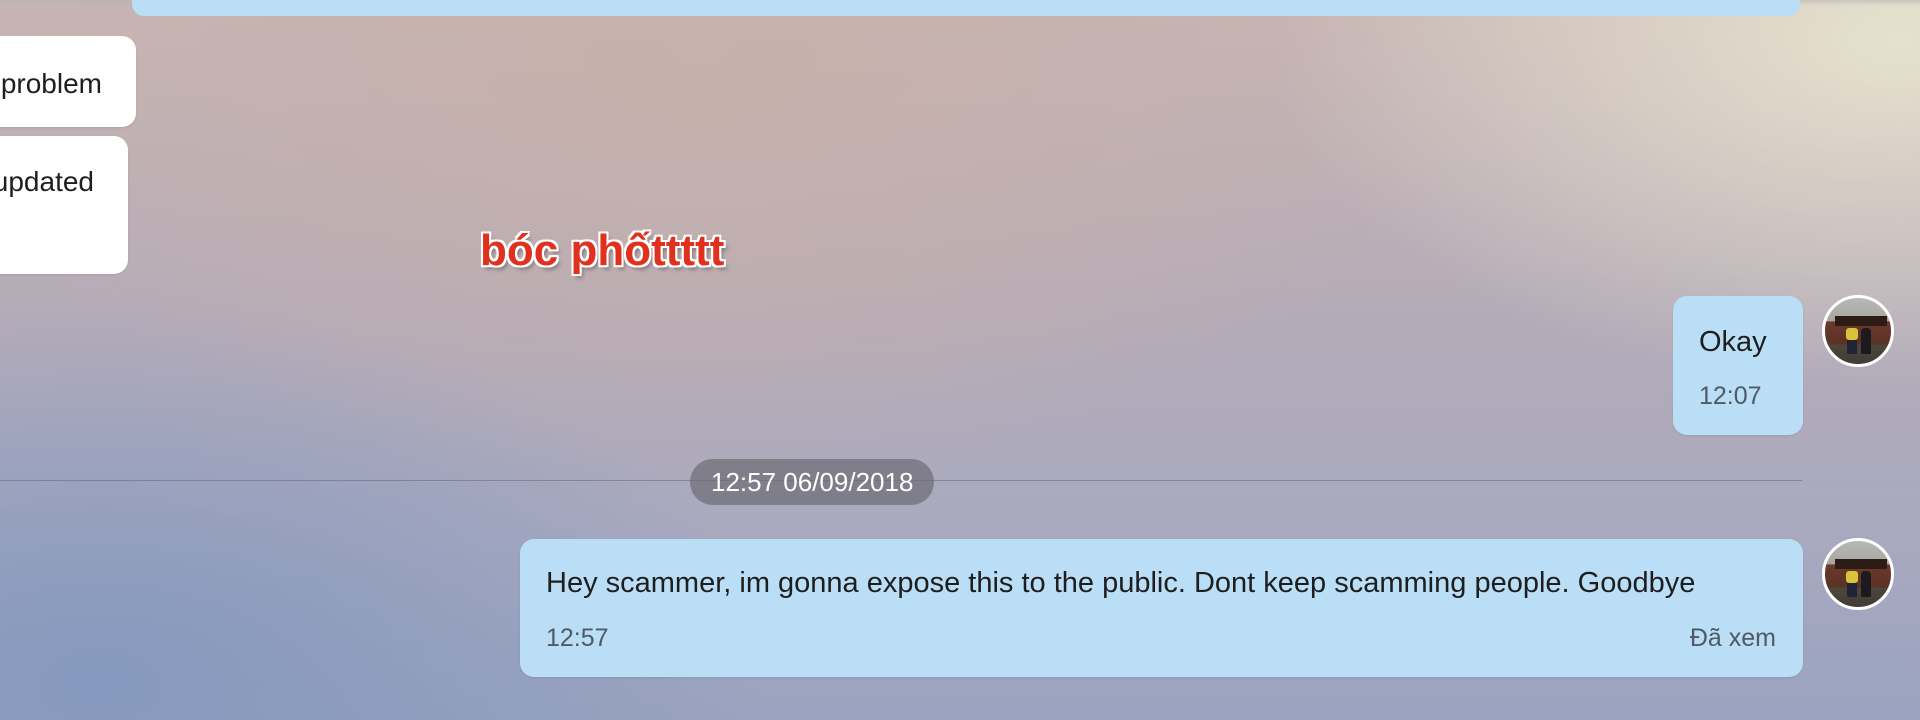 This screenshot has width=1920, height=720. I want to click on outgoing-message-bubble: Okay 12:07, so click(1738, 365).